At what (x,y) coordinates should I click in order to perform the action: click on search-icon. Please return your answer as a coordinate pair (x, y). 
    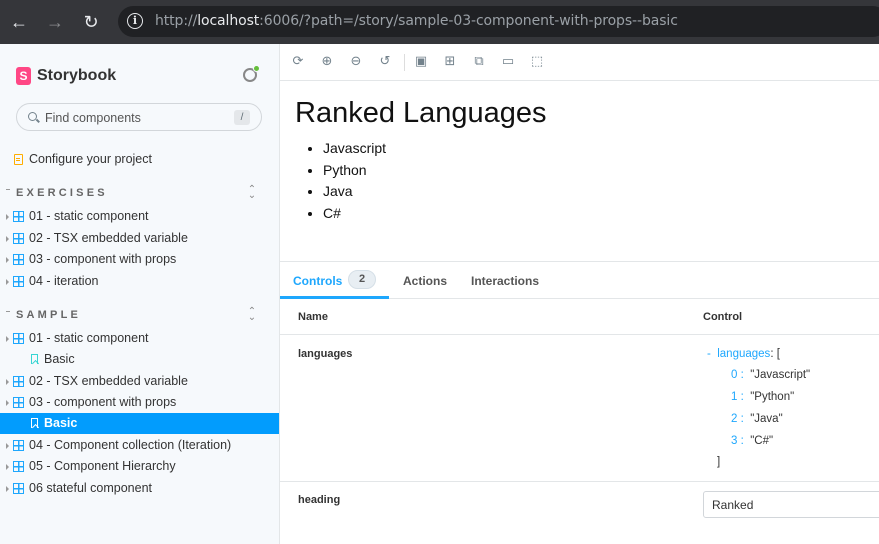
    Looking at the image, I should click on (32, 116).